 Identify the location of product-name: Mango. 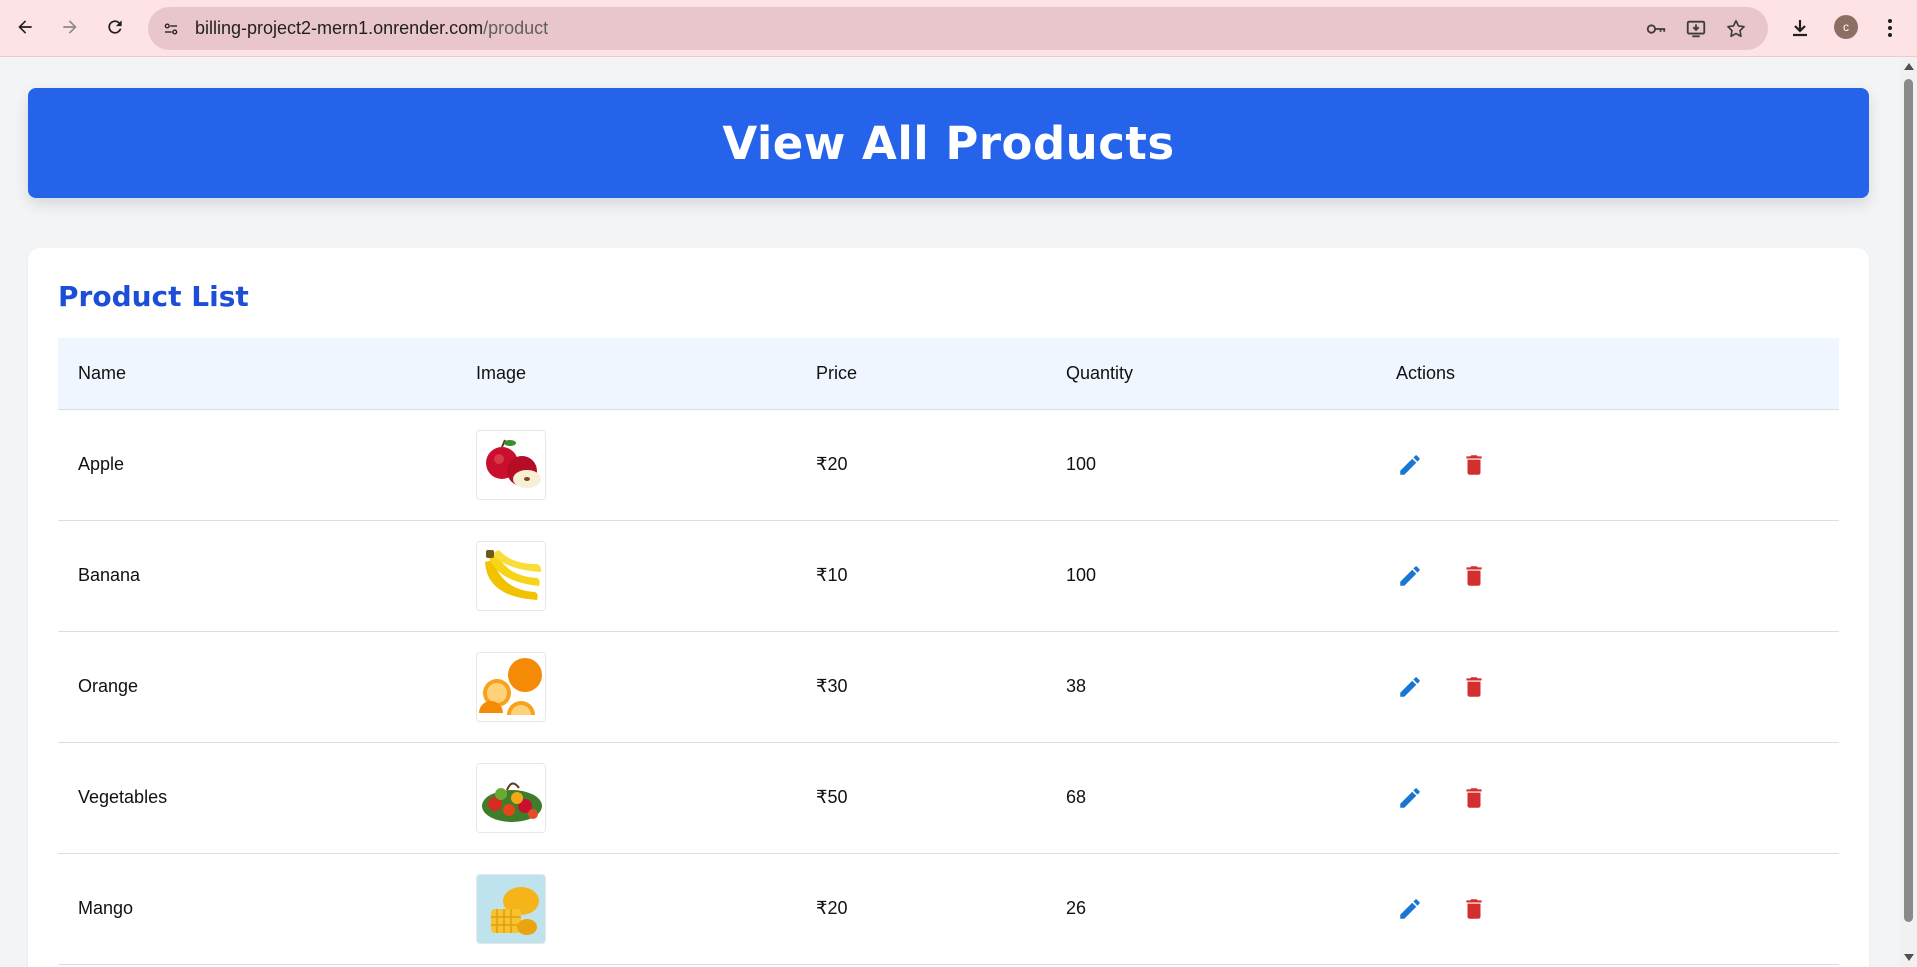
(106, 908).